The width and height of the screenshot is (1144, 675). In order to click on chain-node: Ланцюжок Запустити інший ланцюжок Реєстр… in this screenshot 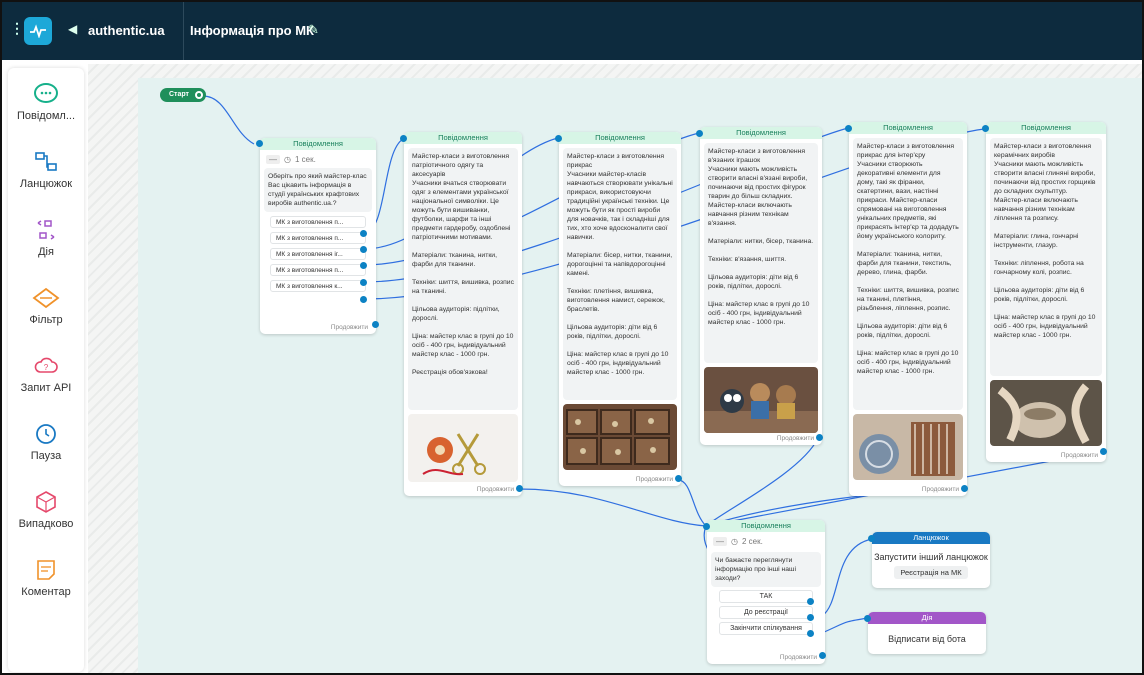, I will do `click(929, 560)`.